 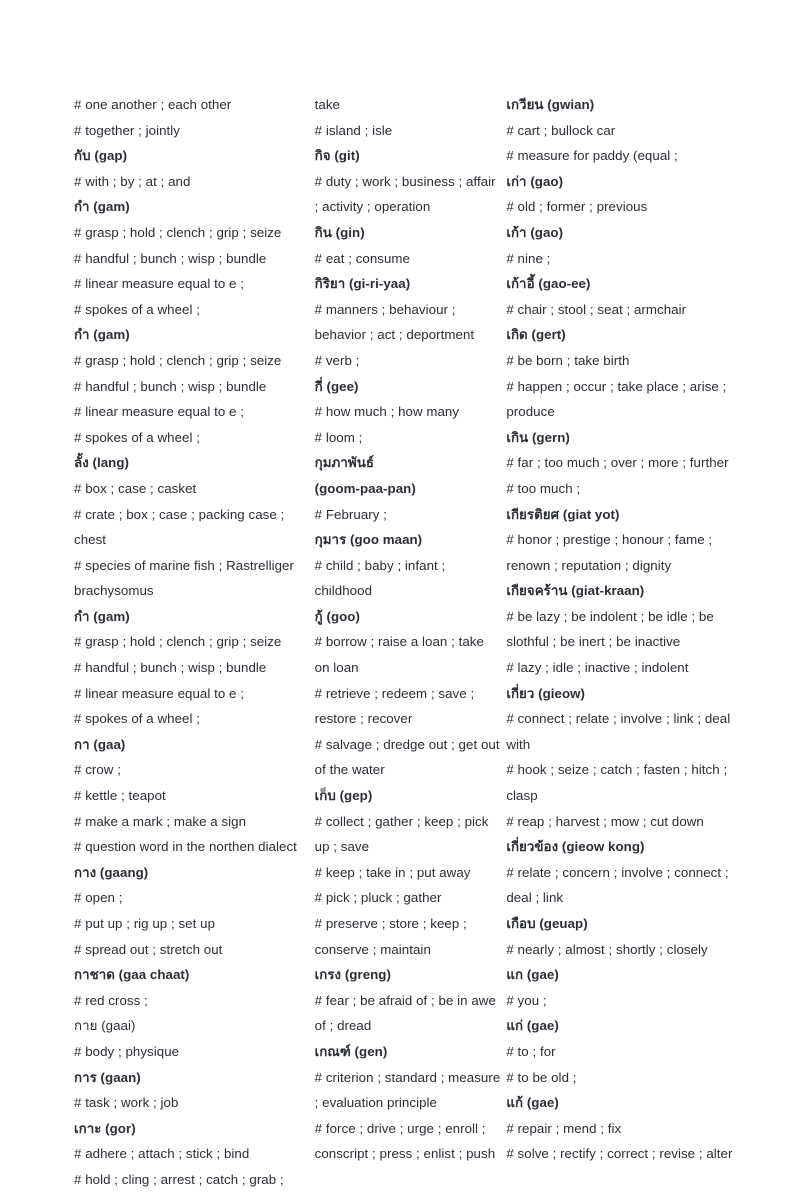 I want to click on dictionary-headword: กาชาด (gaa chaat), so click(x=132, y=975).